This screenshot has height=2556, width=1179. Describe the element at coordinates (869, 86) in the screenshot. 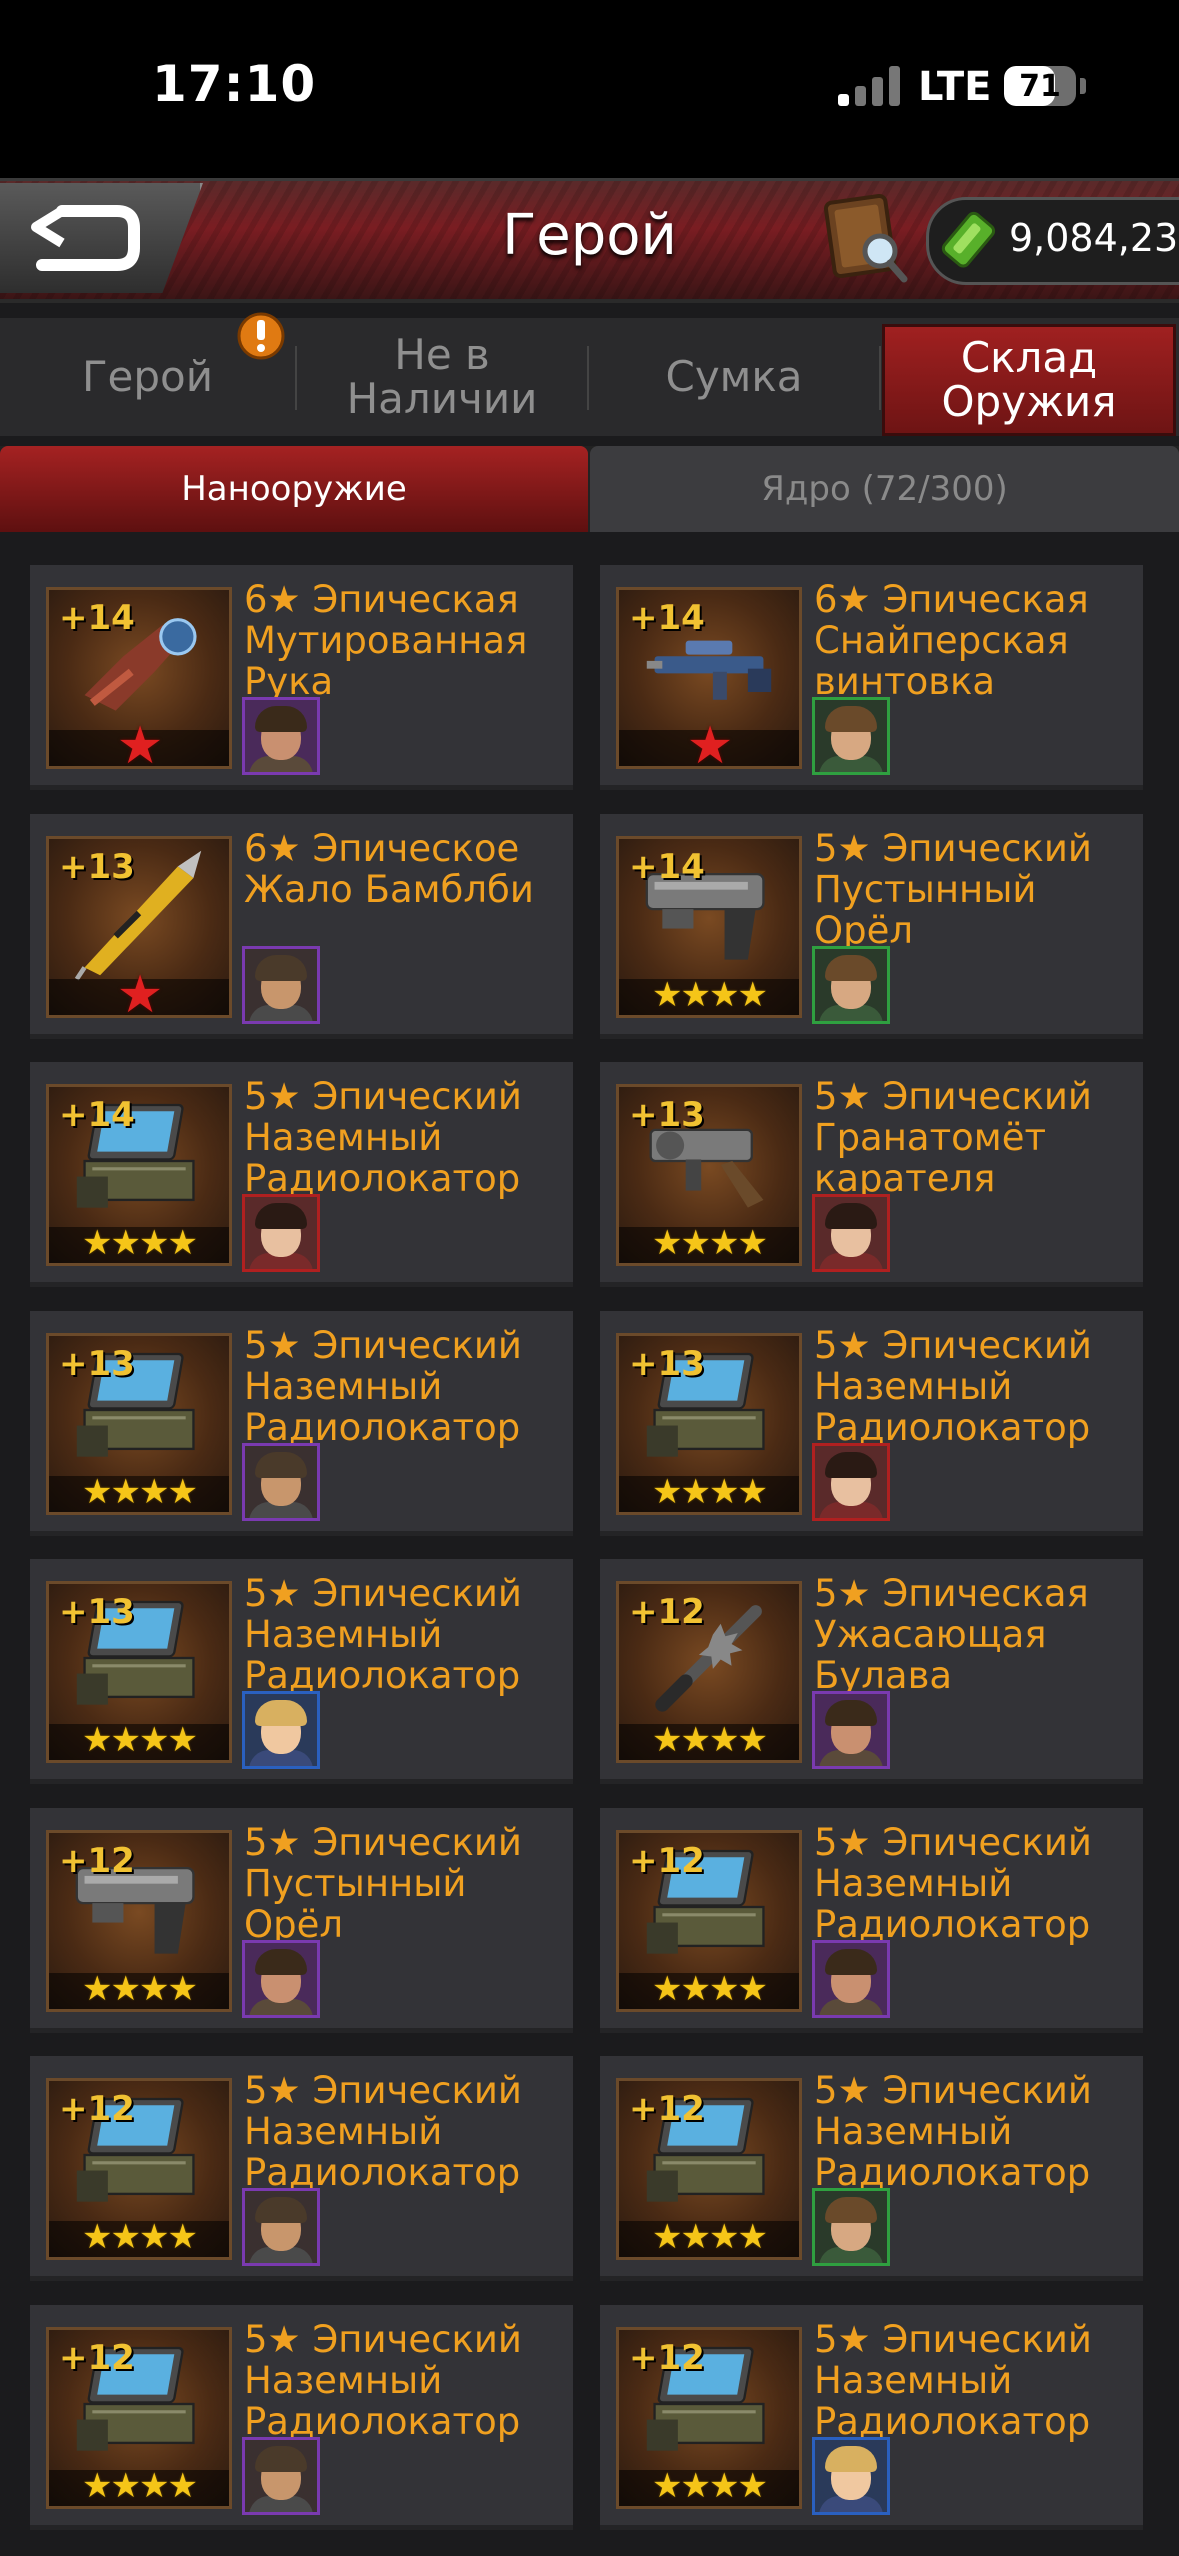

I see `signal-icon` at that location.